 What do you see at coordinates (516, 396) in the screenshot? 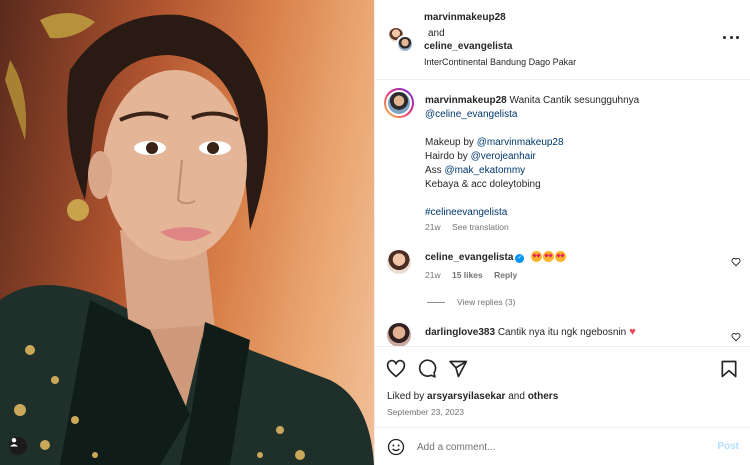
I see `liked-by-and: and` at bounding box center [516, 396].